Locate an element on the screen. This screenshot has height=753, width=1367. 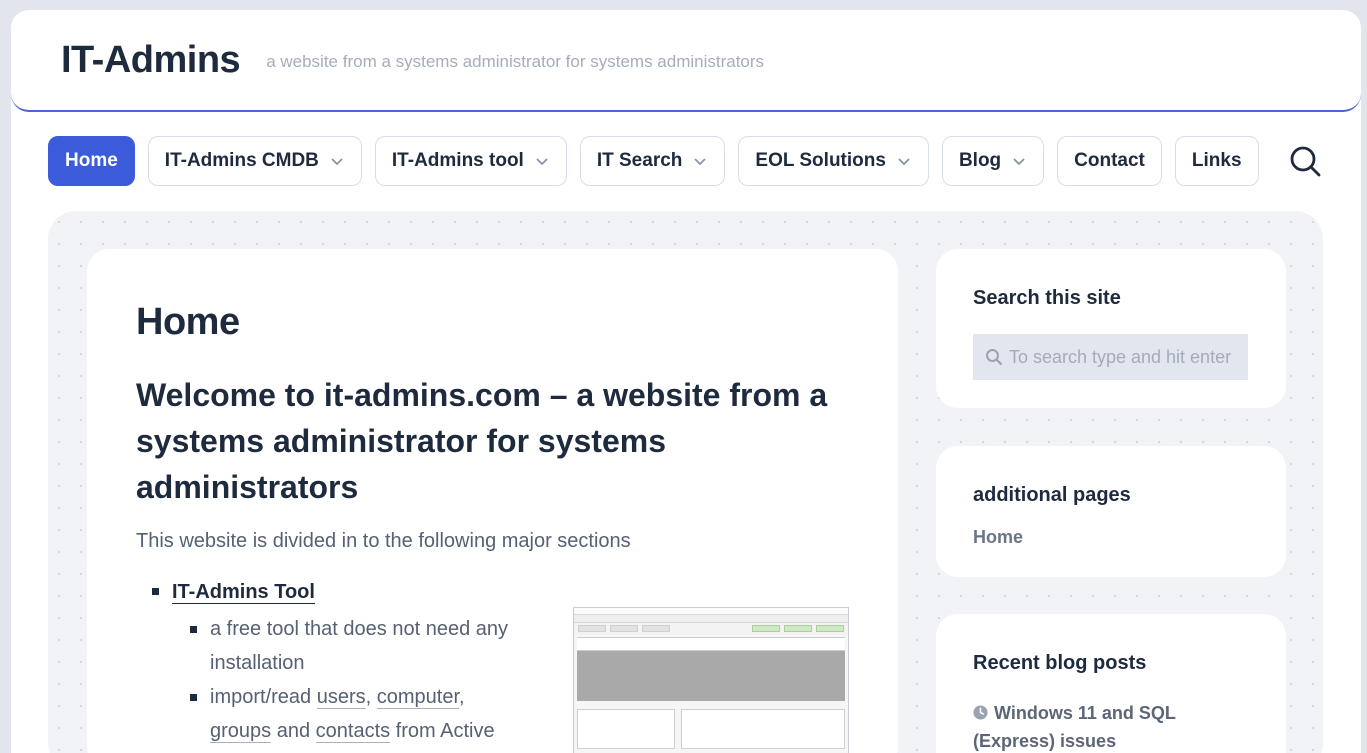
nav-label: IT-Admins CMDB is located at coordinates (241, 160).